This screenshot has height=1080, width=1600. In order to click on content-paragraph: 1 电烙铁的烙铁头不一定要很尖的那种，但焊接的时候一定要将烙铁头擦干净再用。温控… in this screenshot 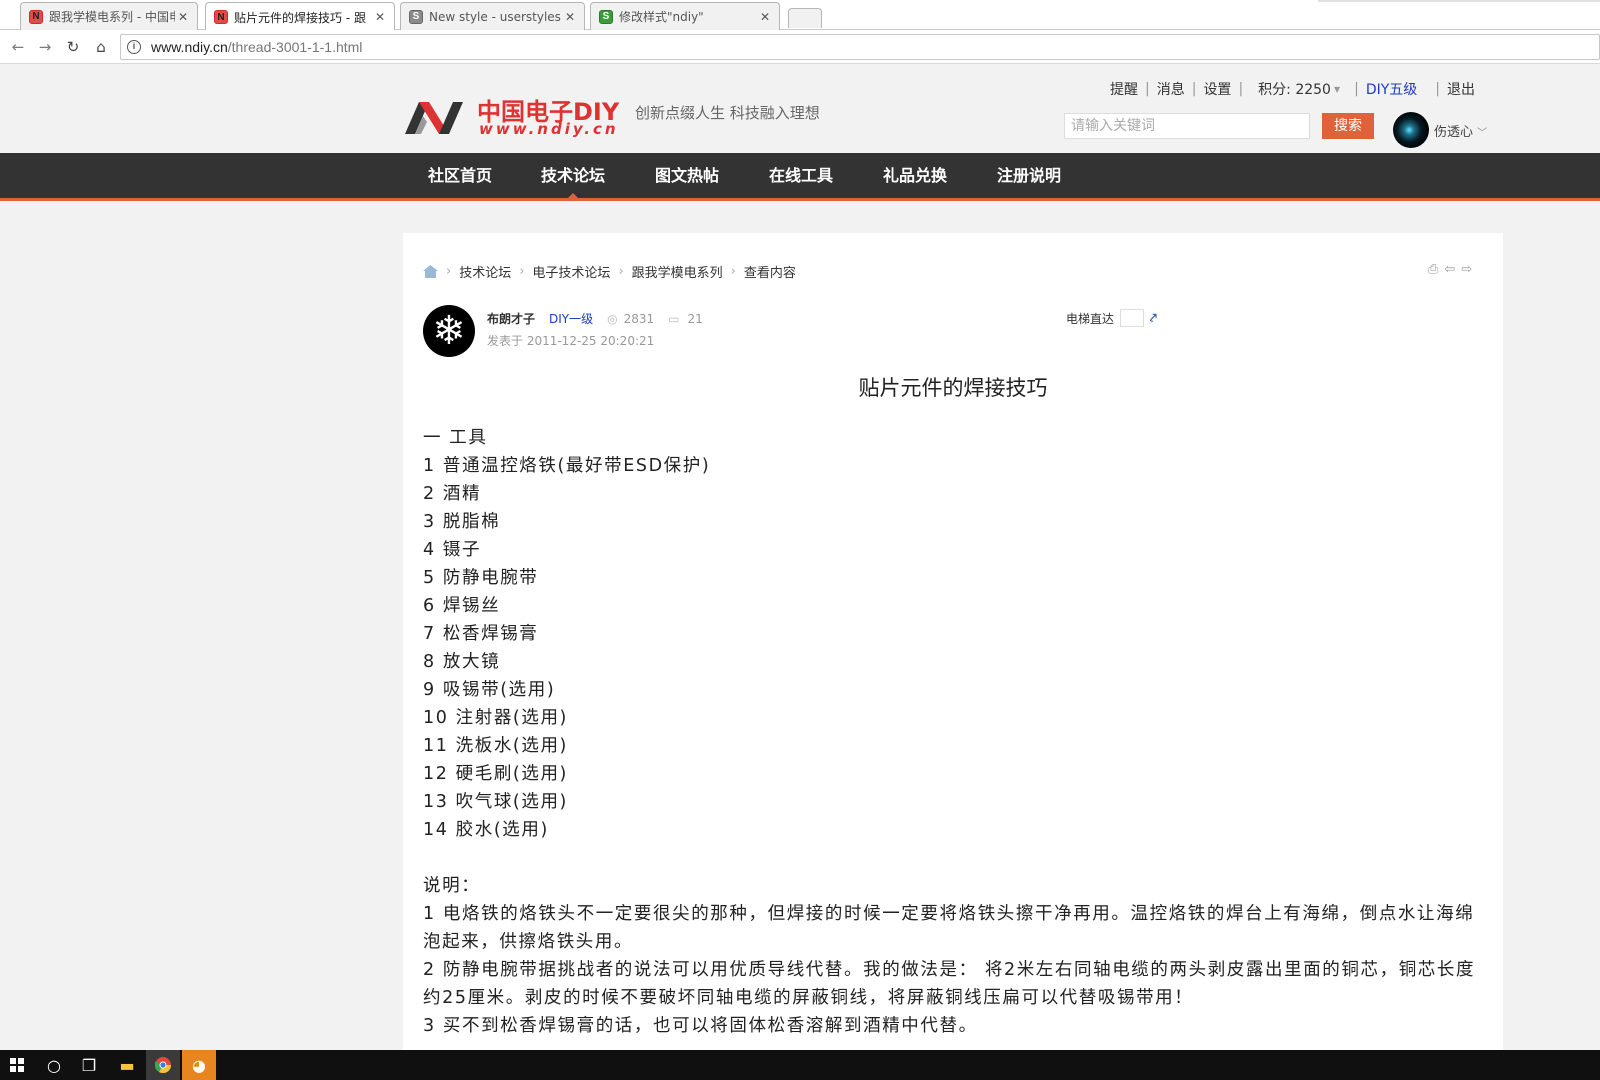, I will do `click(949, 928)`.